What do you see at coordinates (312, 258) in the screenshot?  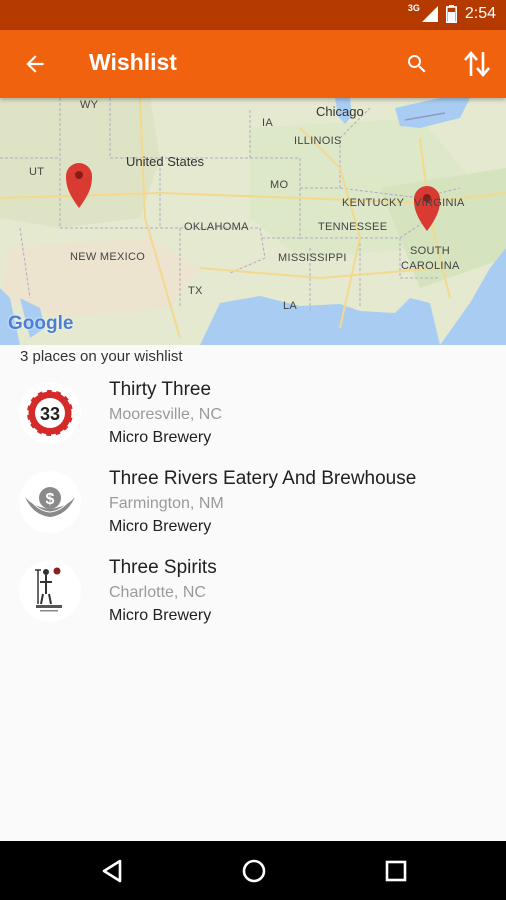 I see `map-label-mississippi: MISSISSIPPI` at bounding box center [312, 258].